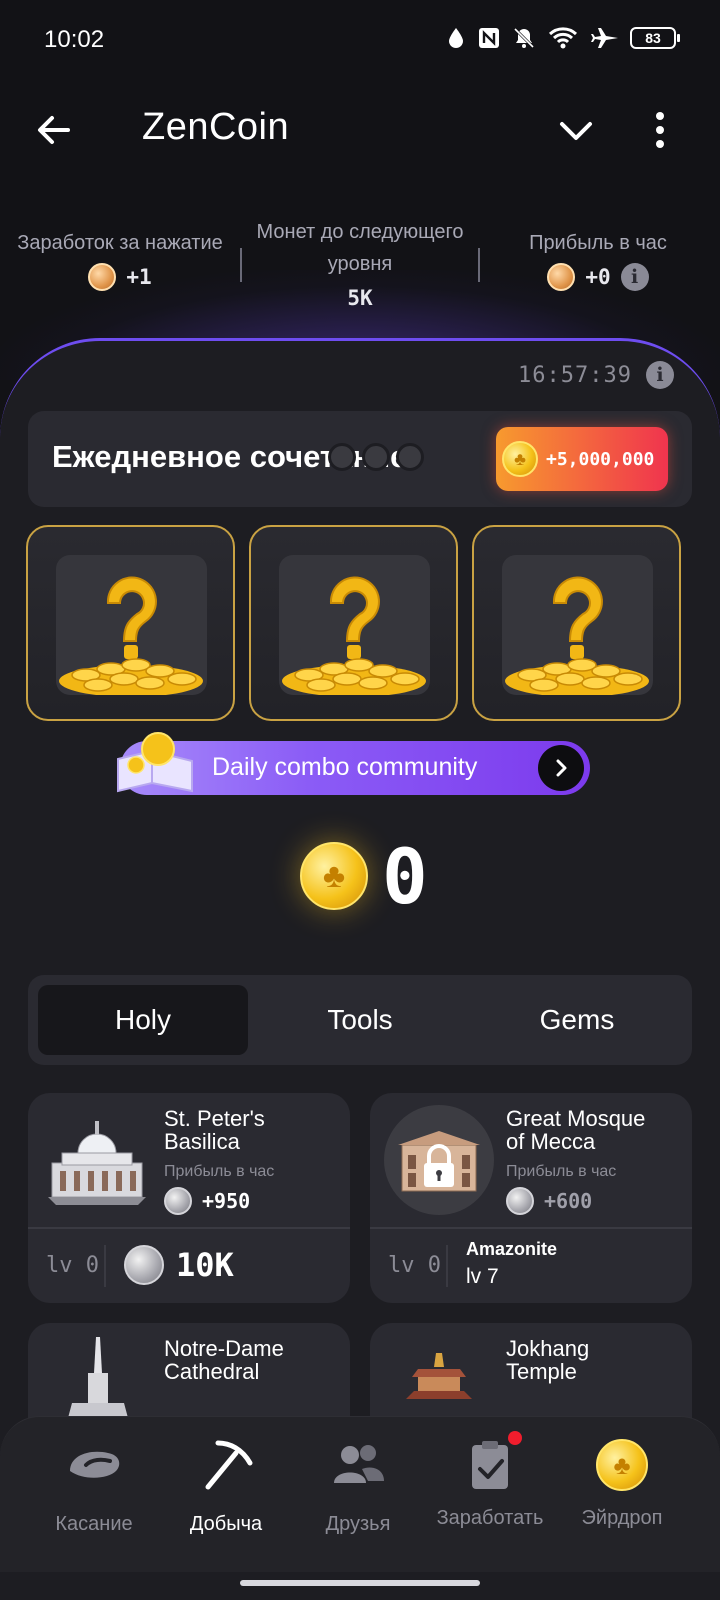  I want to click on battery-icon: 83, so click(655, 38).